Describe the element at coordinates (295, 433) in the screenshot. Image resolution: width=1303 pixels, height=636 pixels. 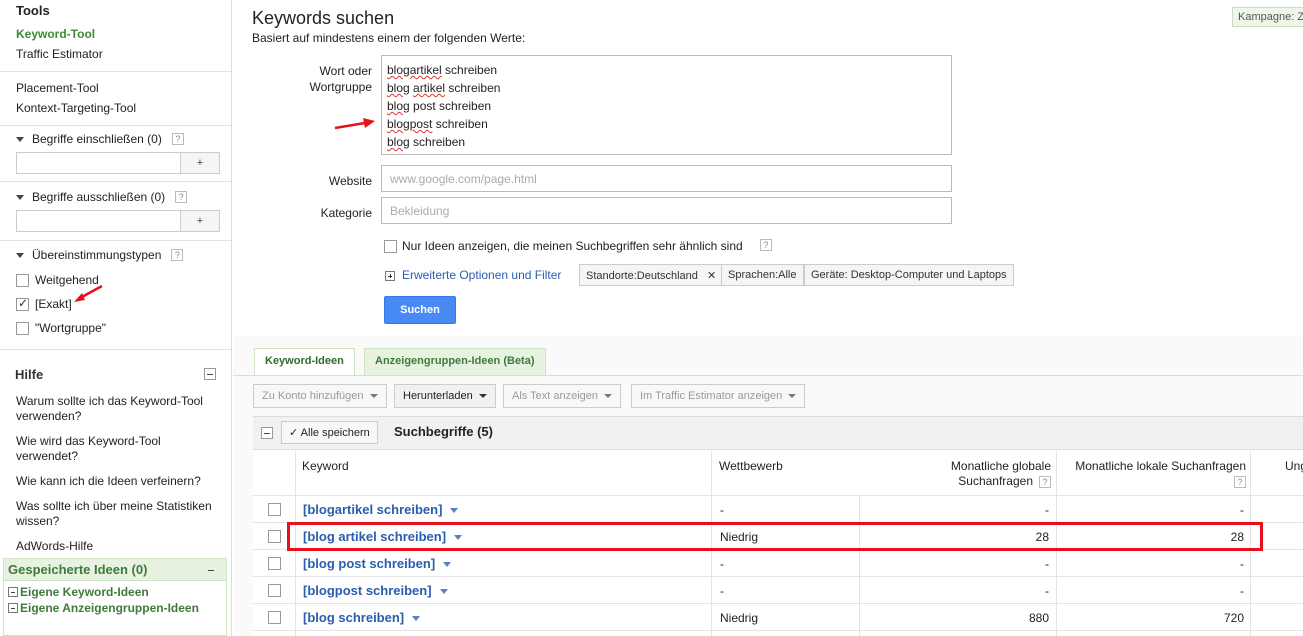
I see `check-icon: ✓` at that location.